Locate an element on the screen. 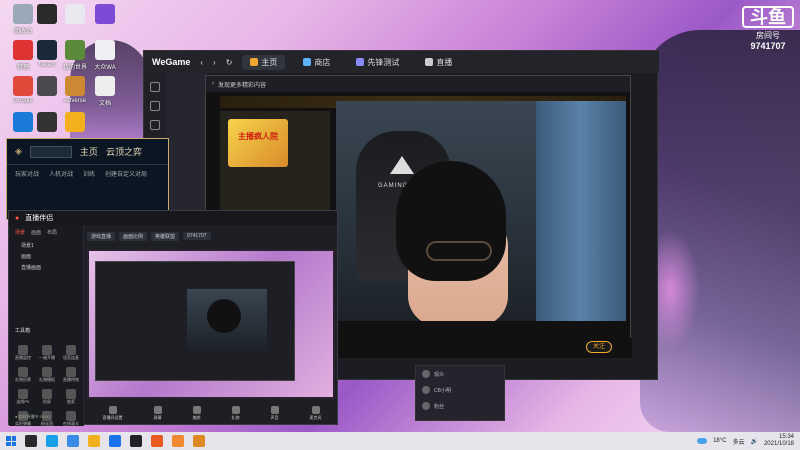 The height and width of the screenshot is (450, 800). tool-button: 抽奖 is located at coordinates (71, 397).